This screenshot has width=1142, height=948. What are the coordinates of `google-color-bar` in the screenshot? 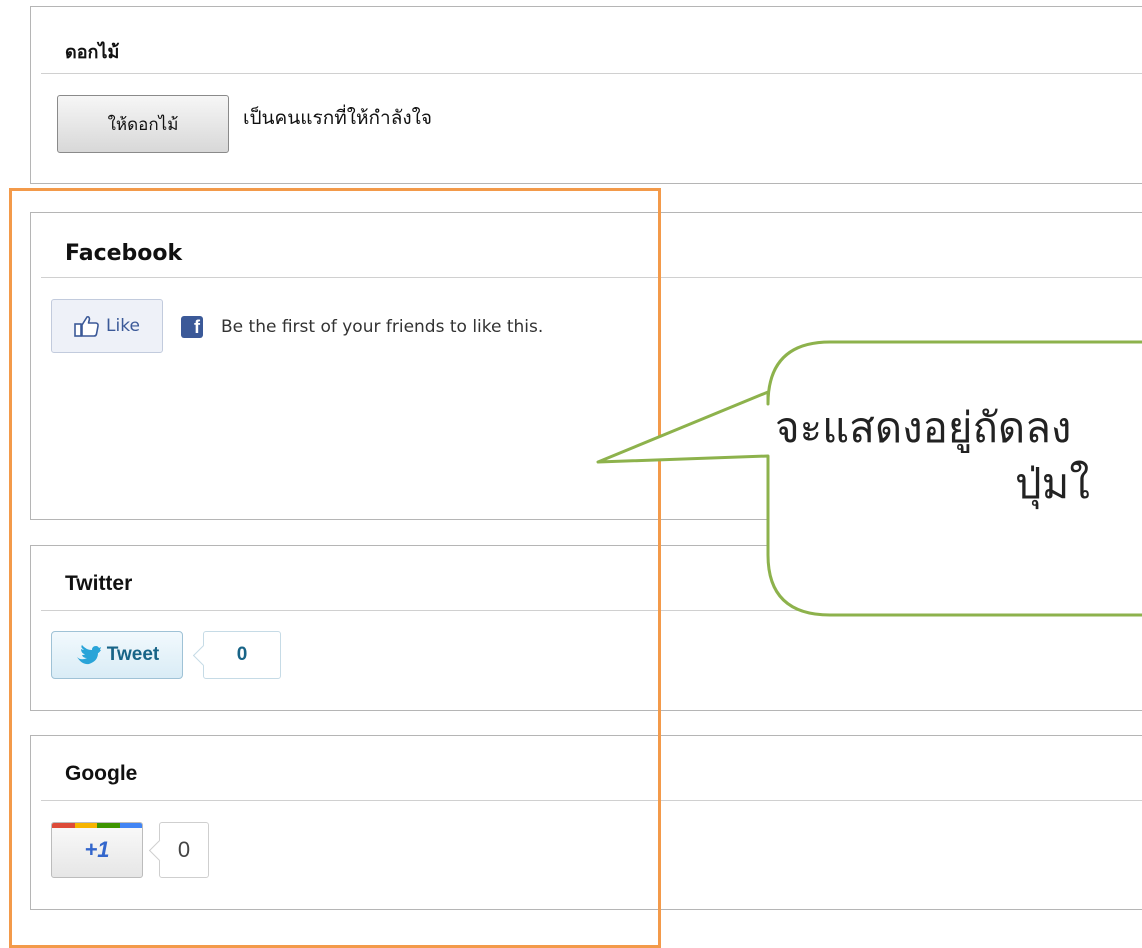 It's located at (97, 825).